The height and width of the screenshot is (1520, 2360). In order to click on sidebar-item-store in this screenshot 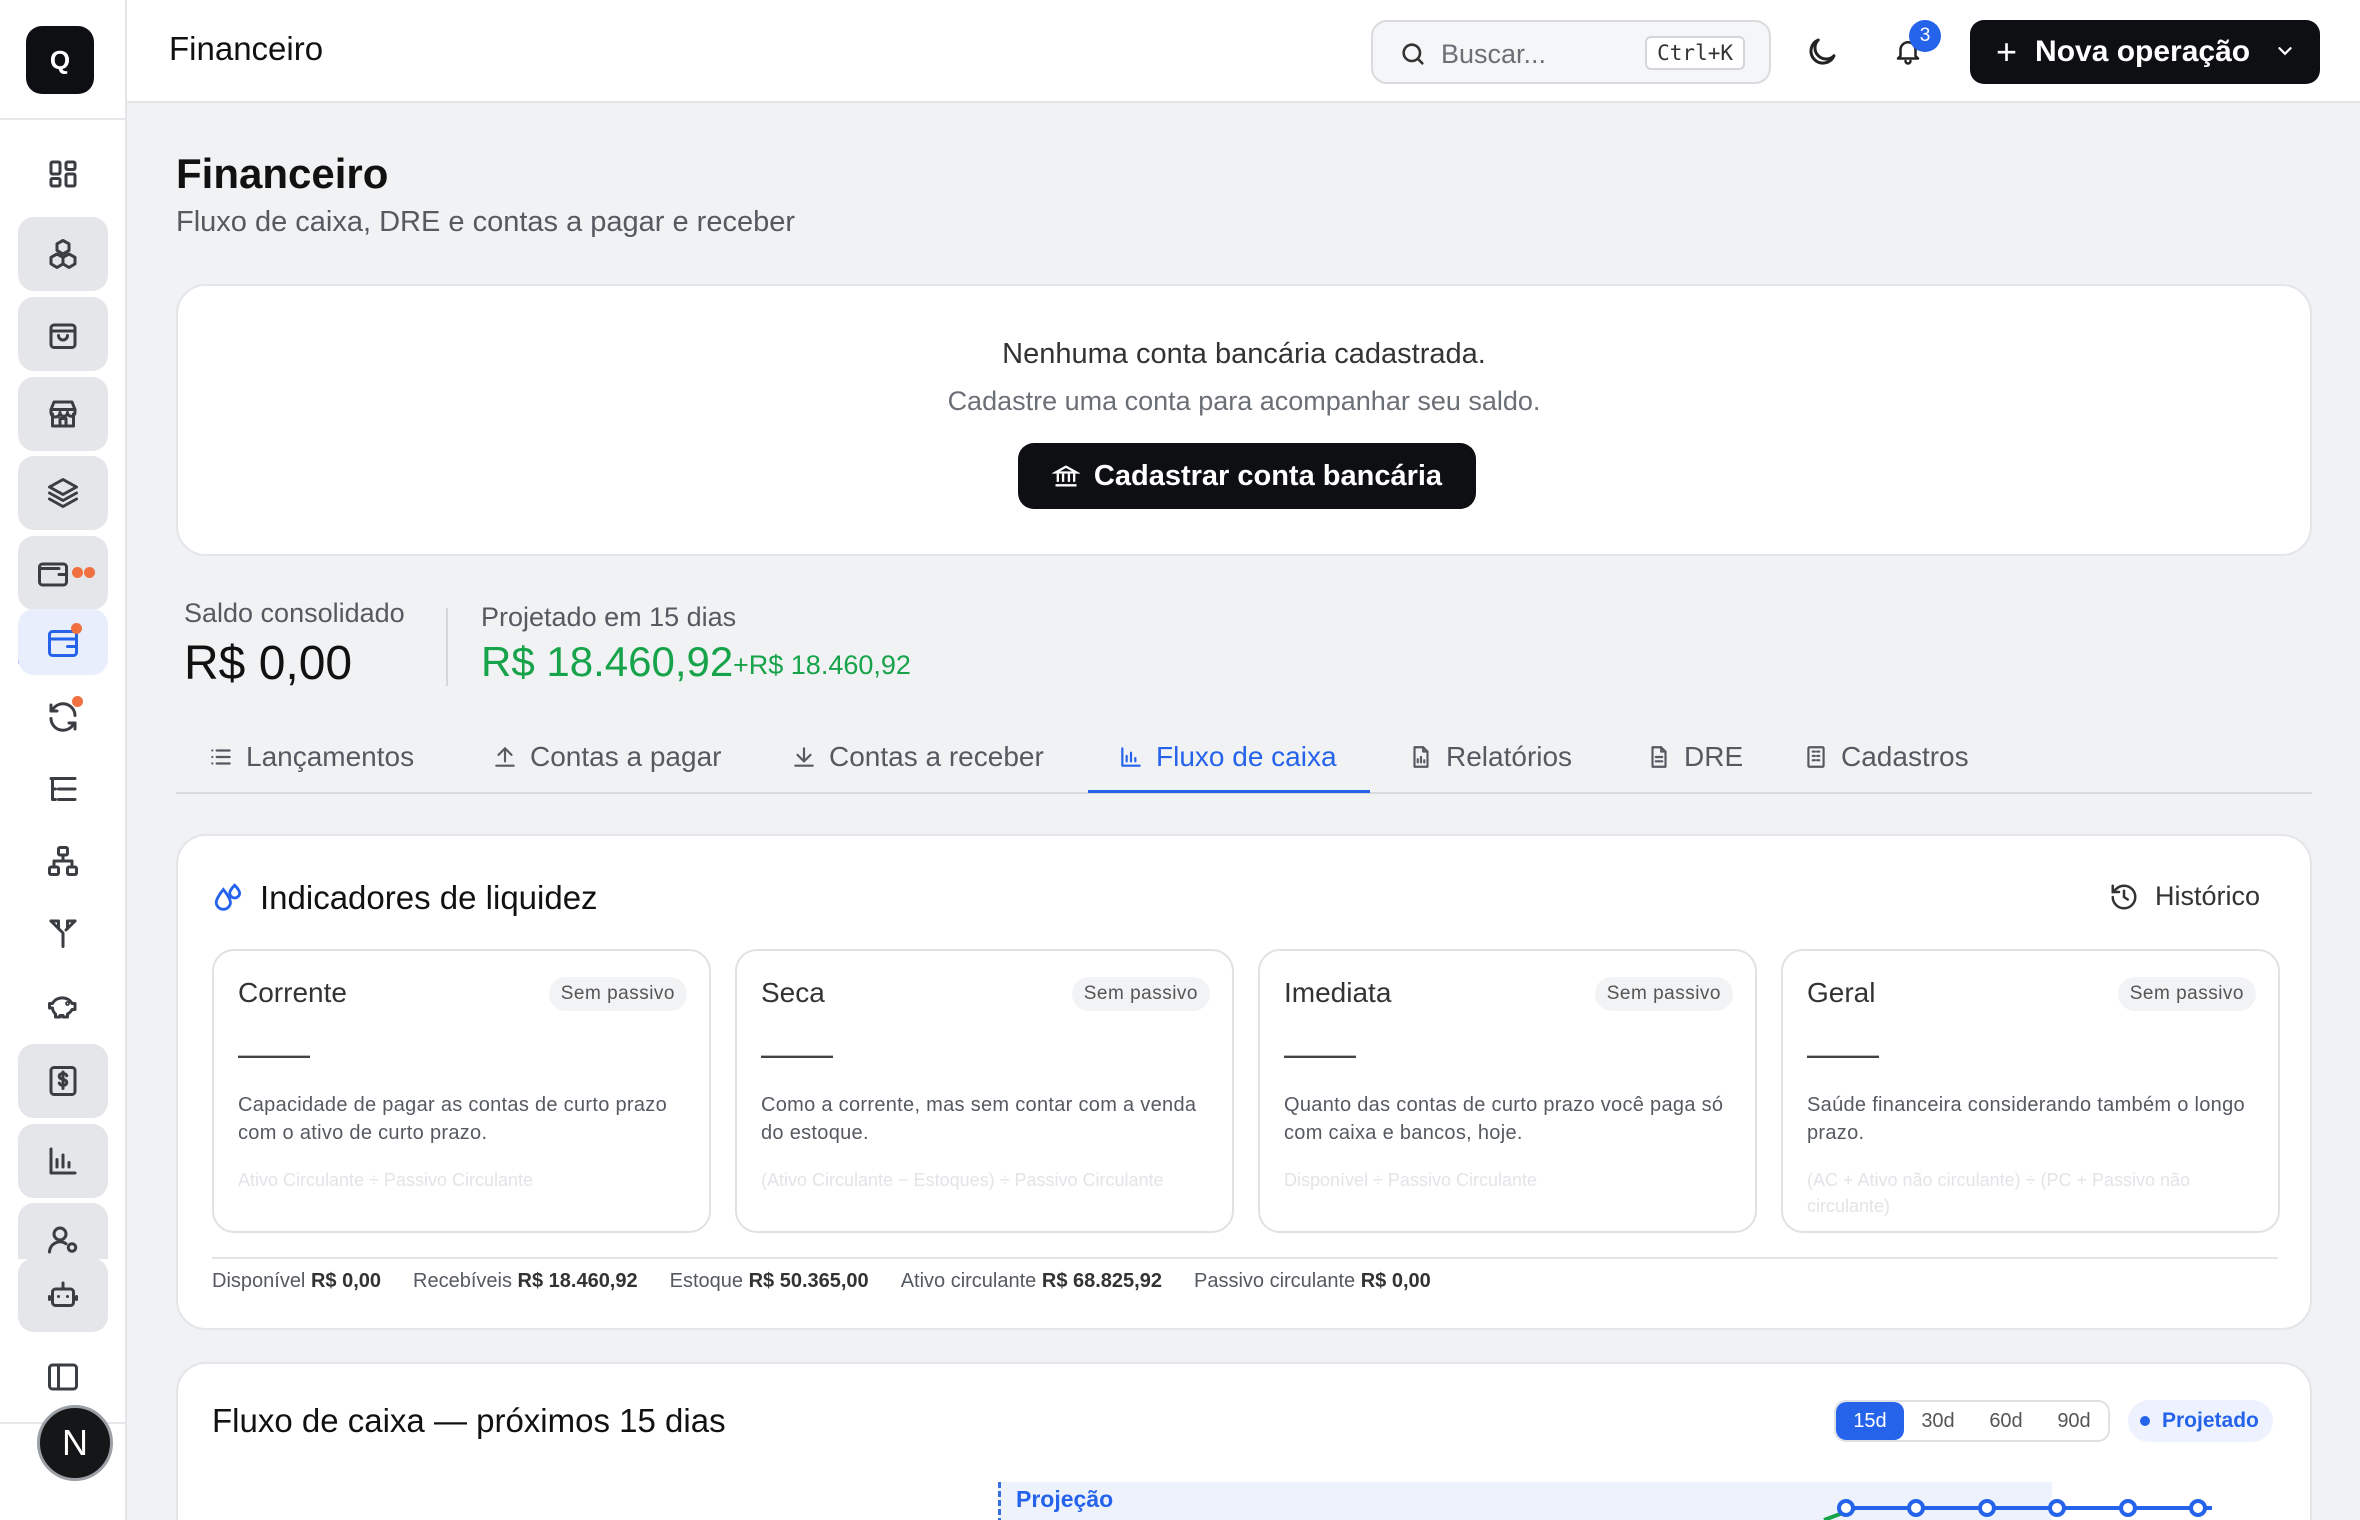, I will do `click(63, 414)`.